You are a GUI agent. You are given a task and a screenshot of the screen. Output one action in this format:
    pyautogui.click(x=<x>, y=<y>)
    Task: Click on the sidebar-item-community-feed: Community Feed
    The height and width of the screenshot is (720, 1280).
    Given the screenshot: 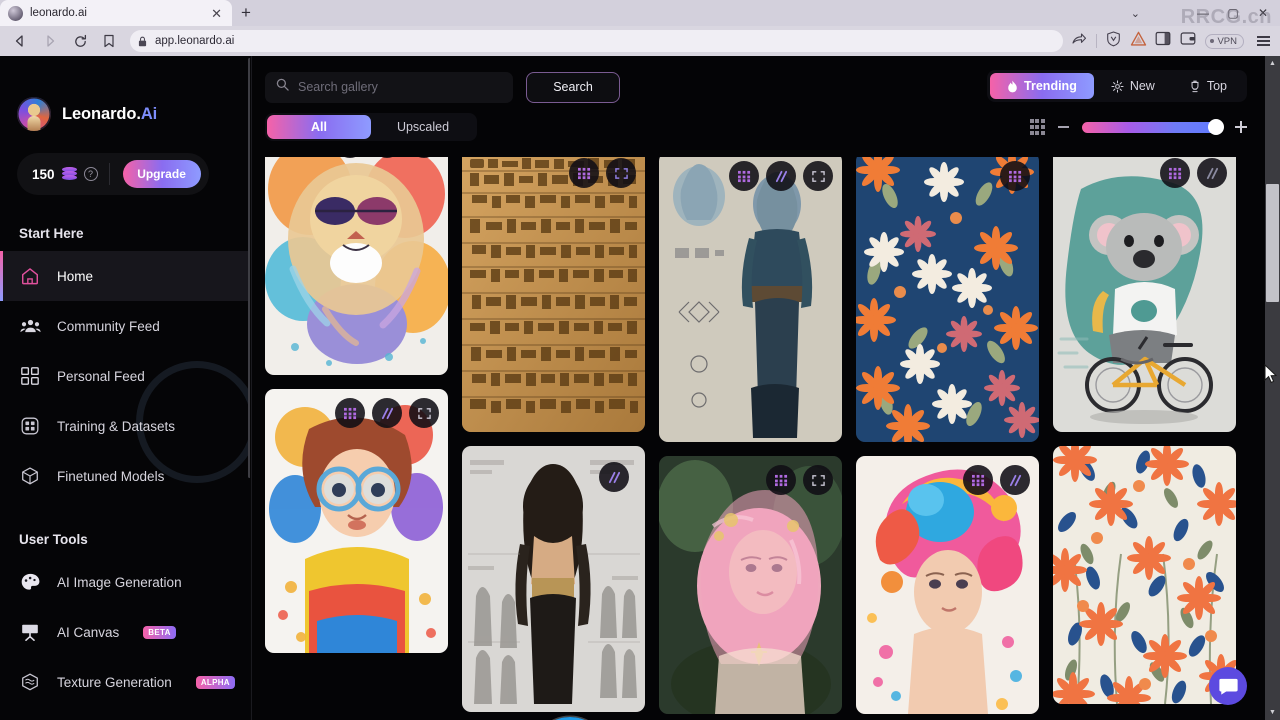 What is the action you would take?
    pyautogui.click(x=125, y=326)
    